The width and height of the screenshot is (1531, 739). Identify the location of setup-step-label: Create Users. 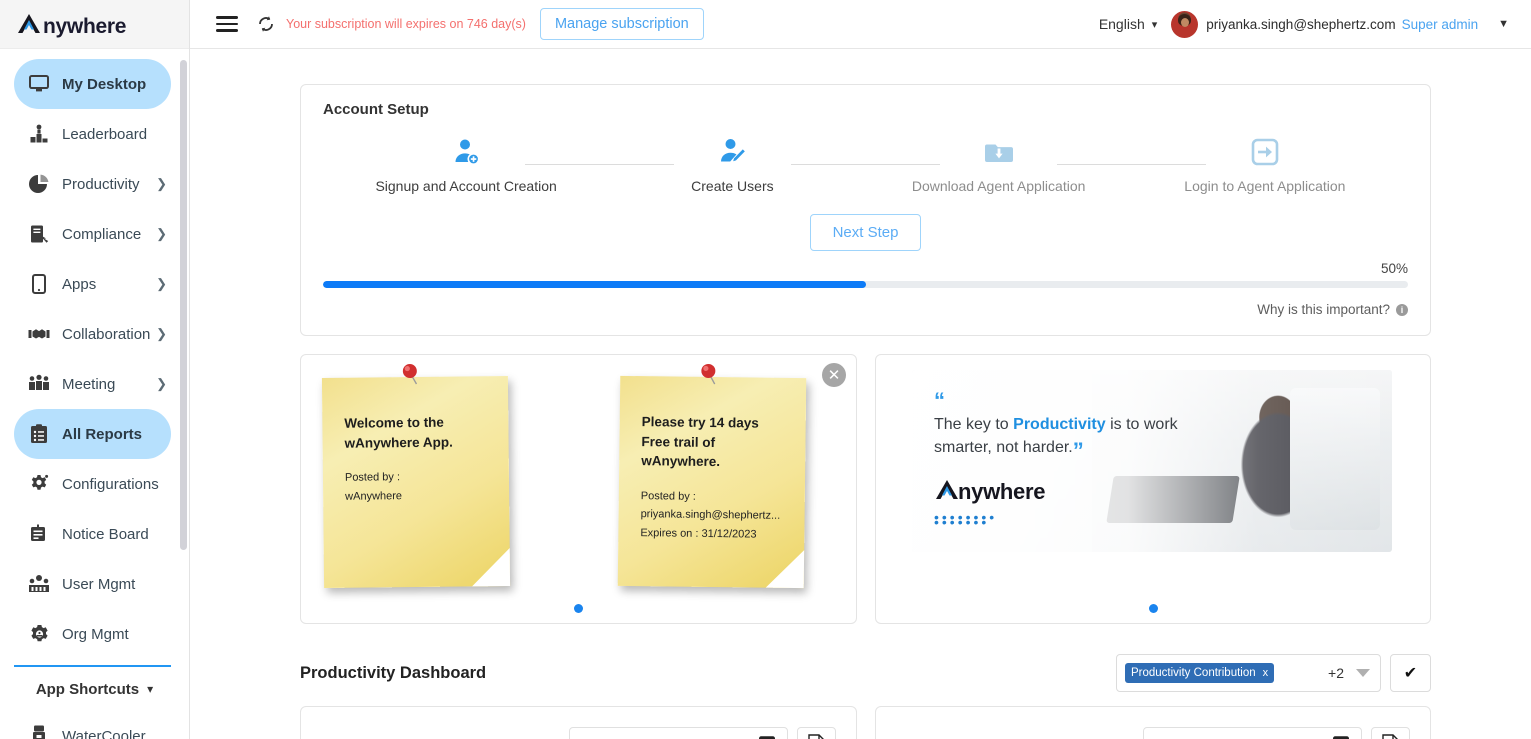
(732, 186).